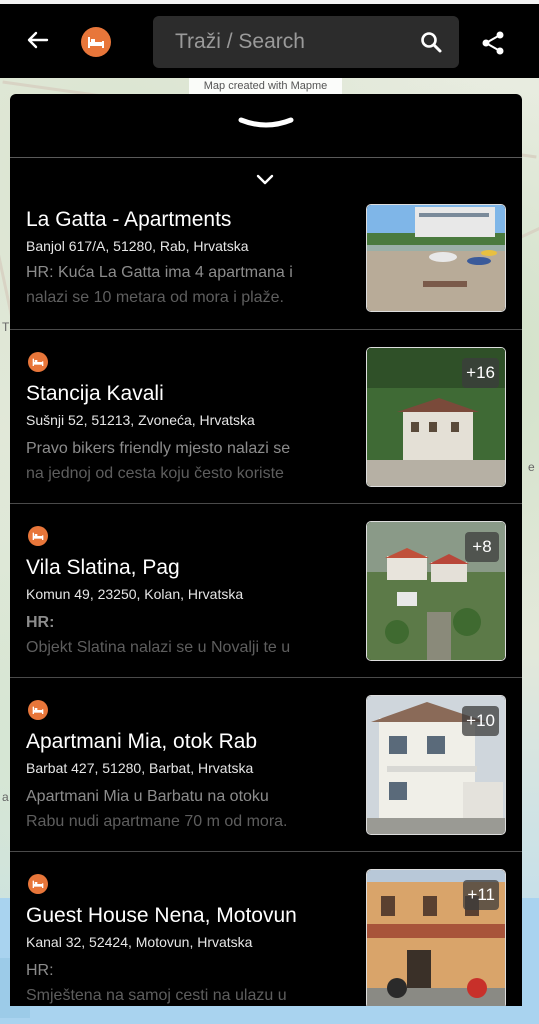 This screenshot has height=1024, width=539. I want to click on photo-count-badge: +10, so click(480, 721).